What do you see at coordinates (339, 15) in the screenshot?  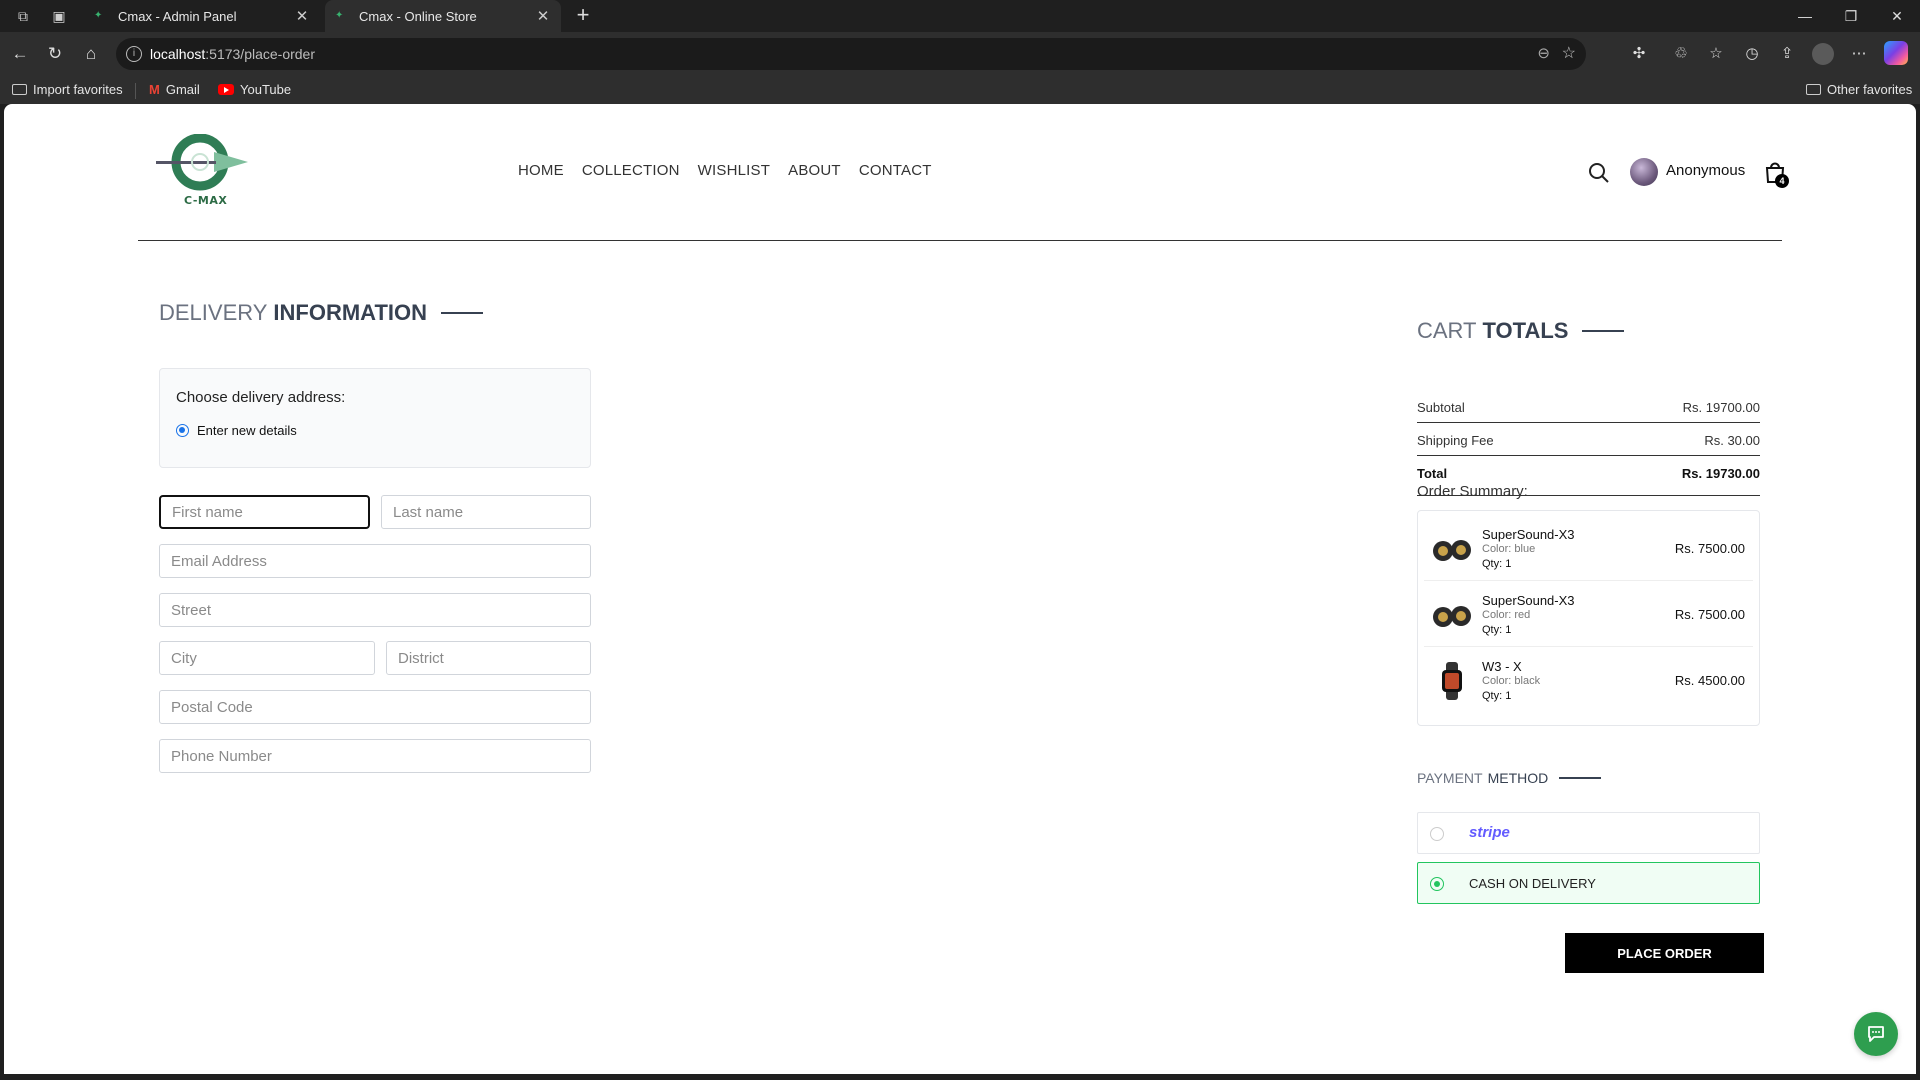 I see `cmax-favicon-icon: ✦` at bounding box center [339, 15].